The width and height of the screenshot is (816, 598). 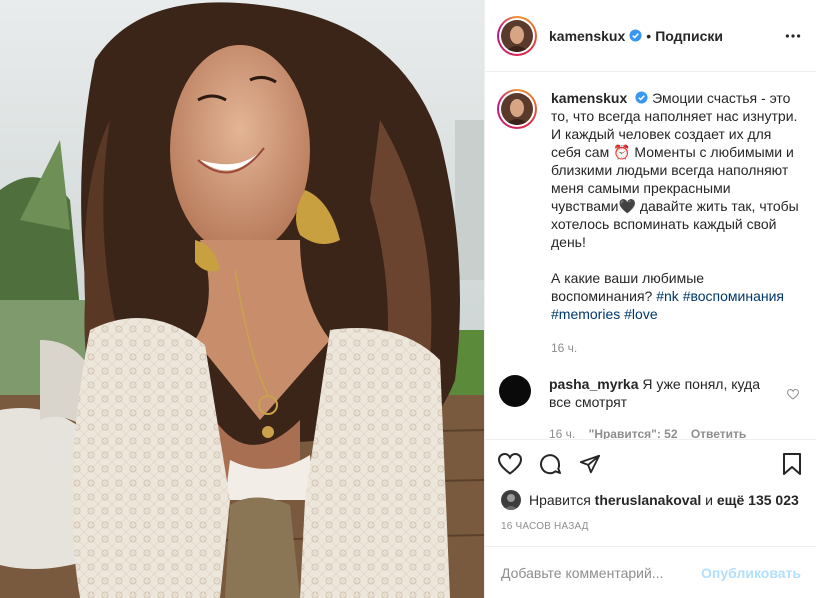 I want to click on comment-likes: "Нравится": 52, so click(x=633, y=433).